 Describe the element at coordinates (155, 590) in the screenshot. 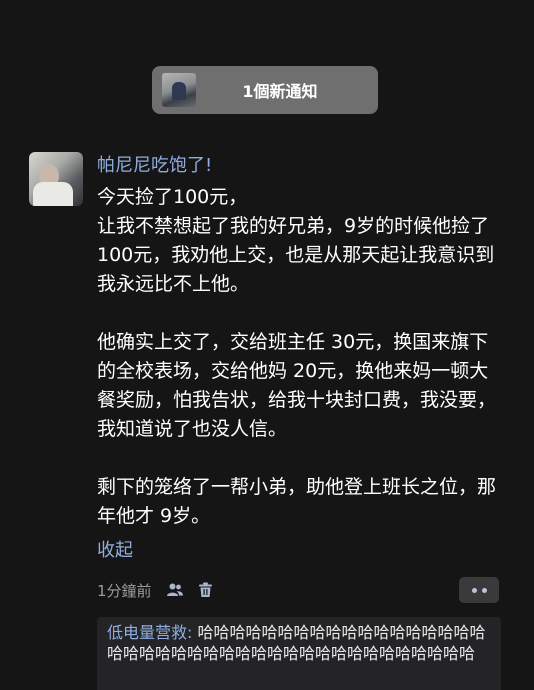

I see `comment-meta: 1分鐘前` at that location.